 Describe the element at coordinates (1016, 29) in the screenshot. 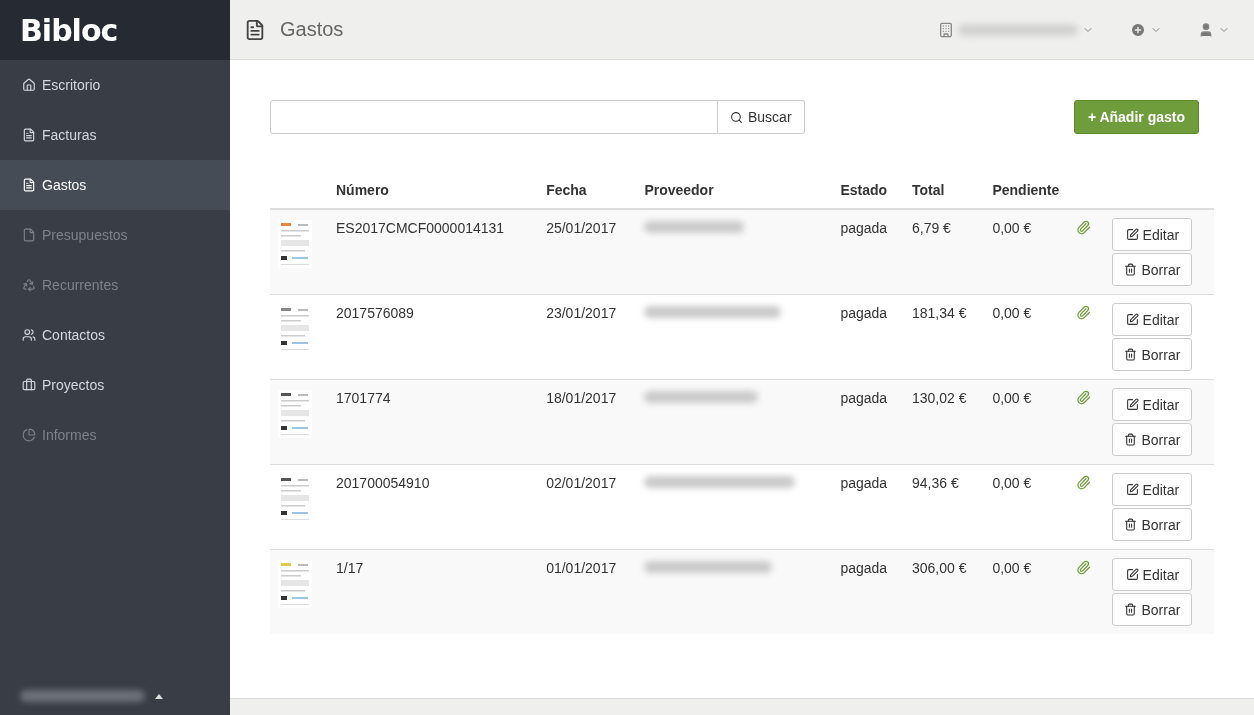

I see `company-menu` at that location.